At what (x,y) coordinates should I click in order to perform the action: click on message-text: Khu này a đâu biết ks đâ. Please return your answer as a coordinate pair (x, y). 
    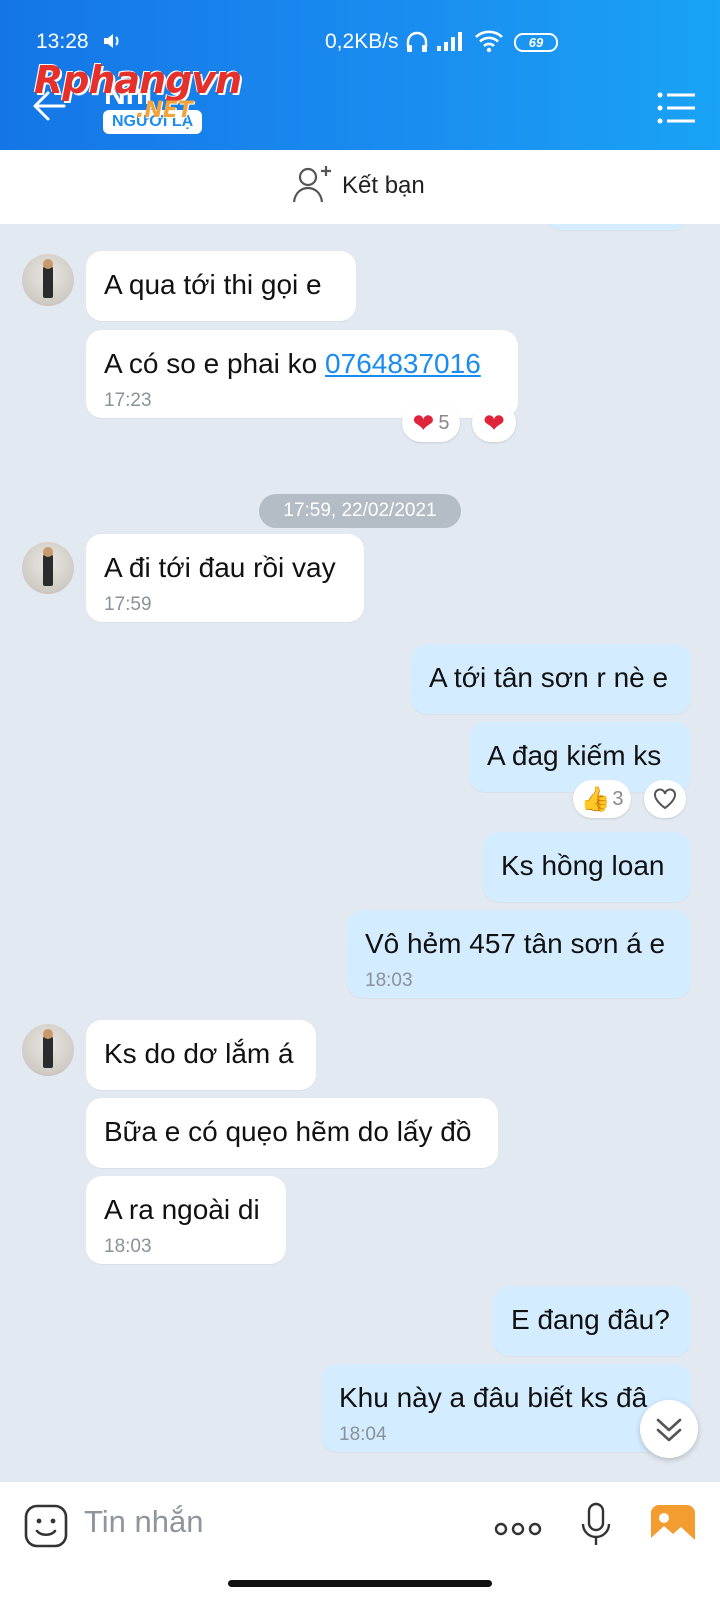
    Looking at the image, I should click on (493, 1397).